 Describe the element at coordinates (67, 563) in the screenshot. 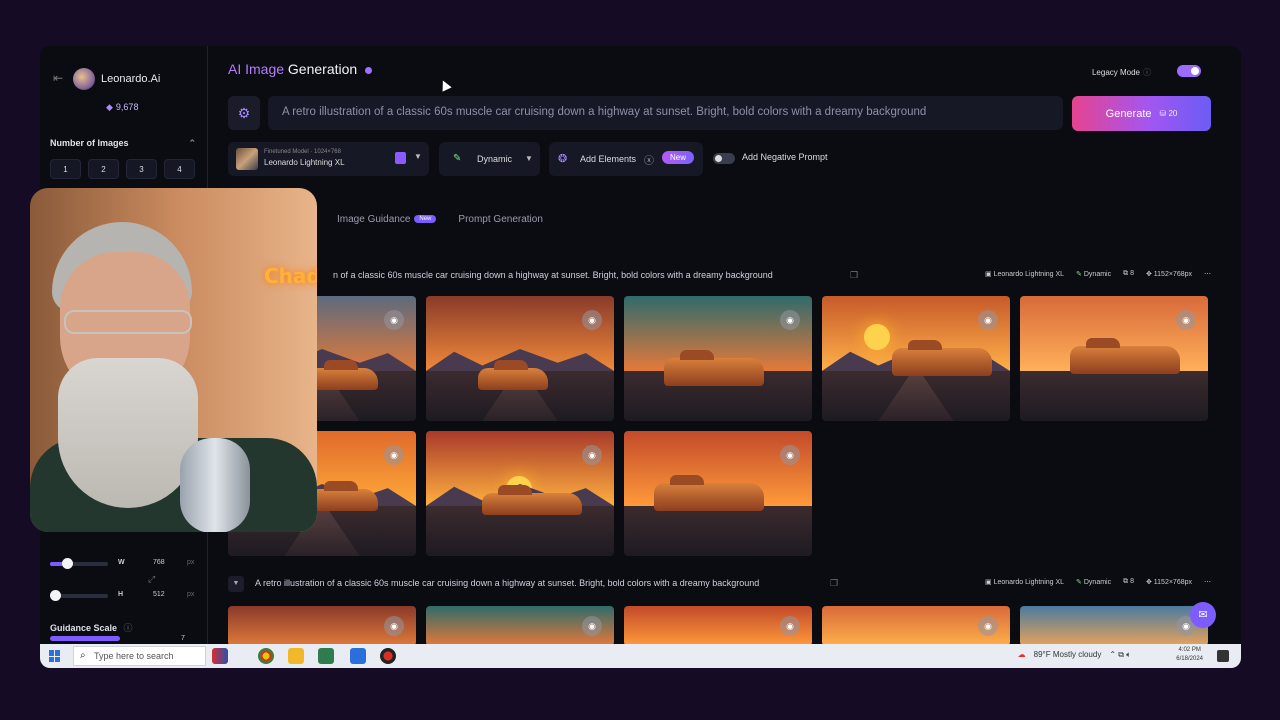

I see `width-slider-knob` at that location.